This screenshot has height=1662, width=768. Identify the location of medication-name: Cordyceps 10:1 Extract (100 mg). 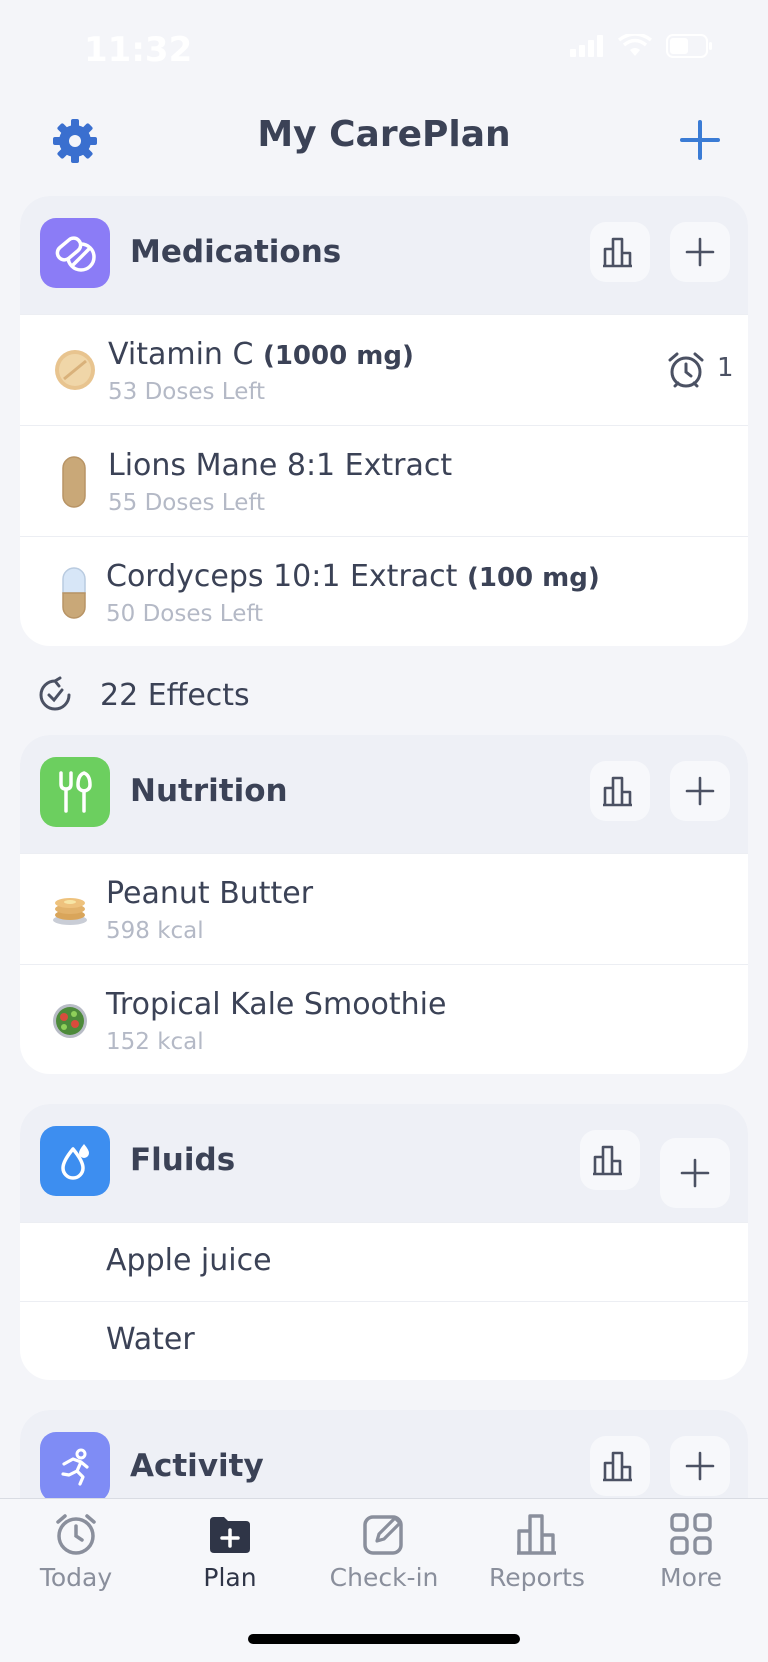
(353, 576).